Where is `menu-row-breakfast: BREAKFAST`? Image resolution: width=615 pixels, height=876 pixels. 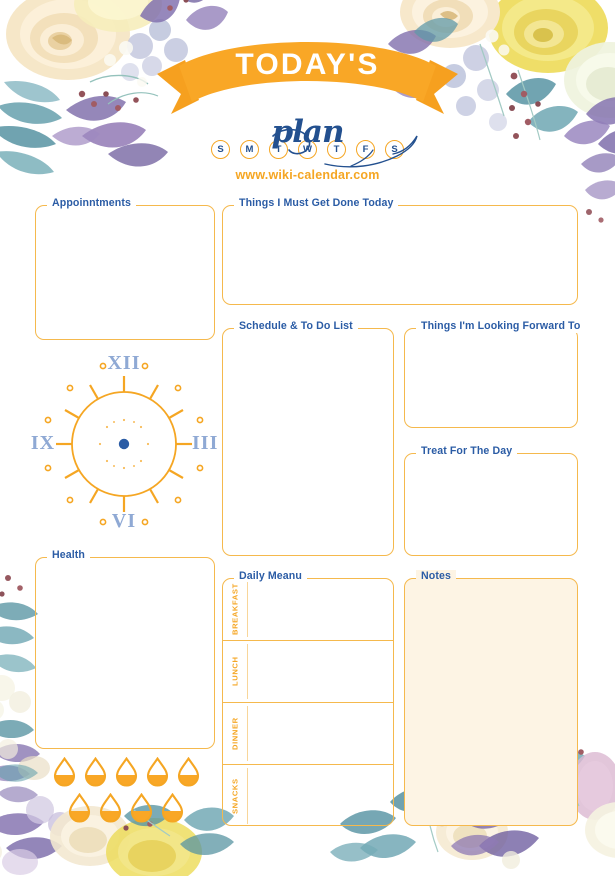
menu-row-breakfast: BREAKFAST is located at coordinates (308, 610).